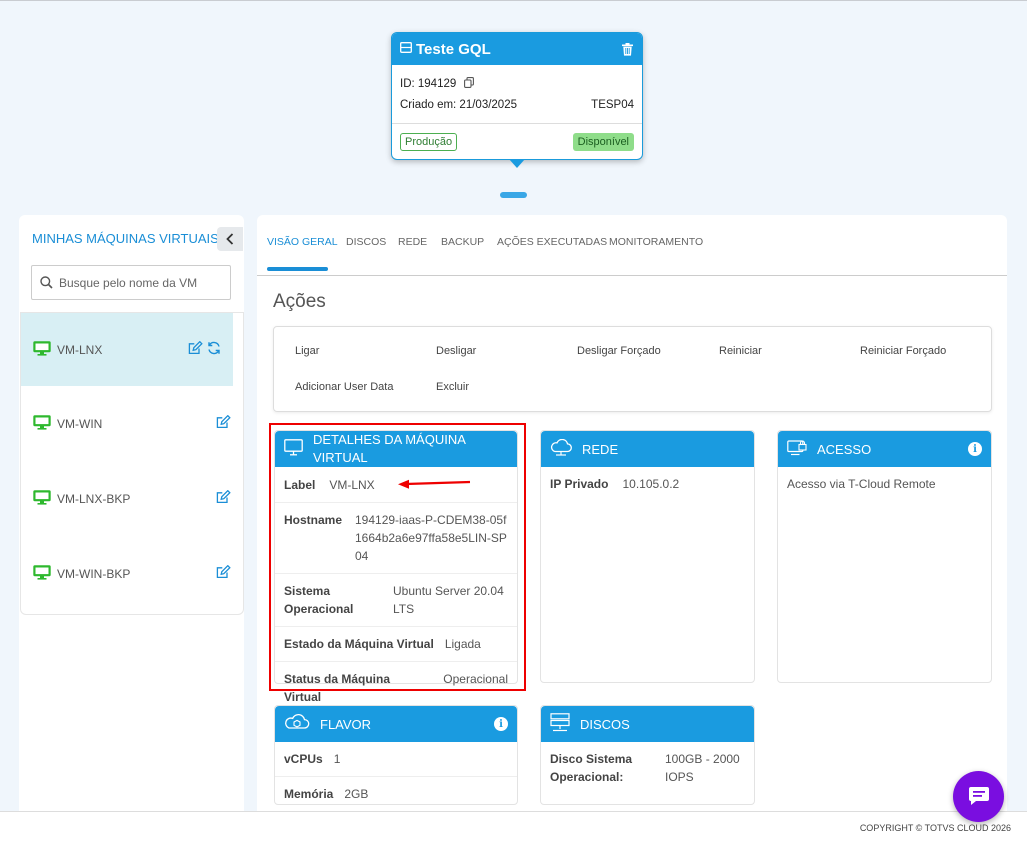  I want to click on arrow-annotation, so click(434, 484).